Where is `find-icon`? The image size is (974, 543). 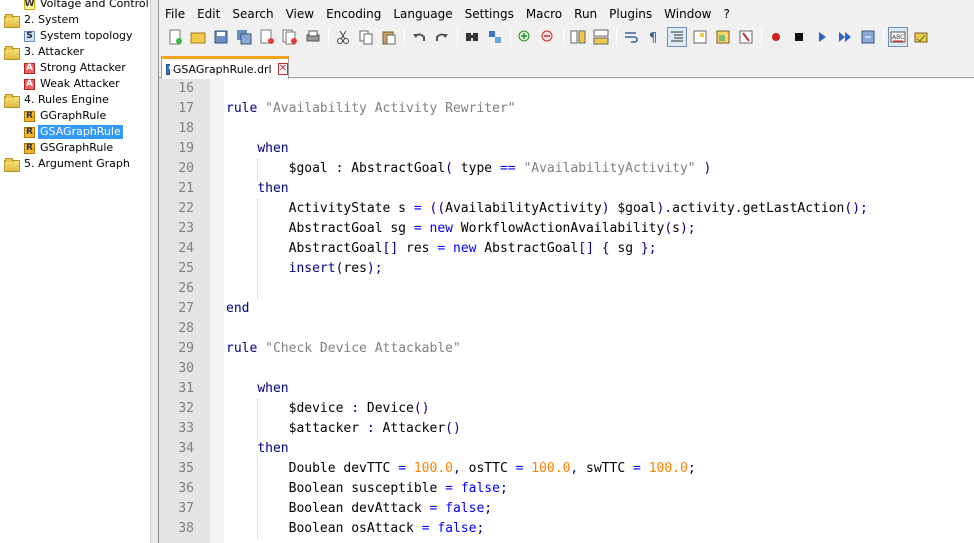 find-icon is located at coordinates (472, 37).